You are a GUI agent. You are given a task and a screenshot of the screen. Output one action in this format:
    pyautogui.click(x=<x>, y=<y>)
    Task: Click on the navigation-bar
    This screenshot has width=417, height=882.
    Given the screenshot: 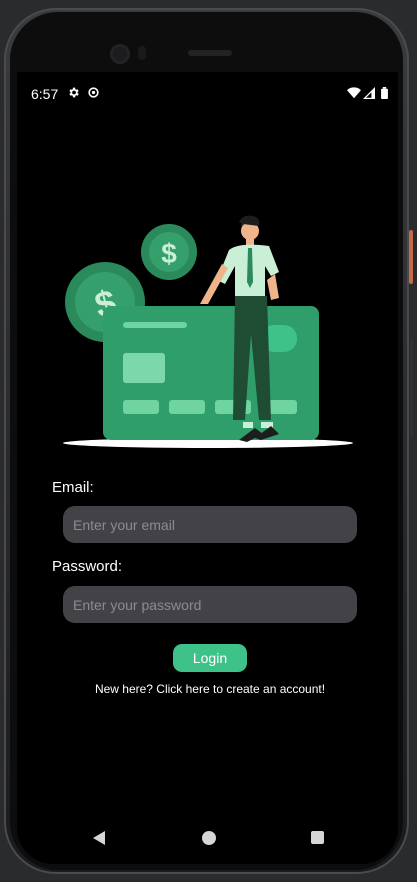 What is the action you would take?
    pyautogui.click(x=207, y=838)
    